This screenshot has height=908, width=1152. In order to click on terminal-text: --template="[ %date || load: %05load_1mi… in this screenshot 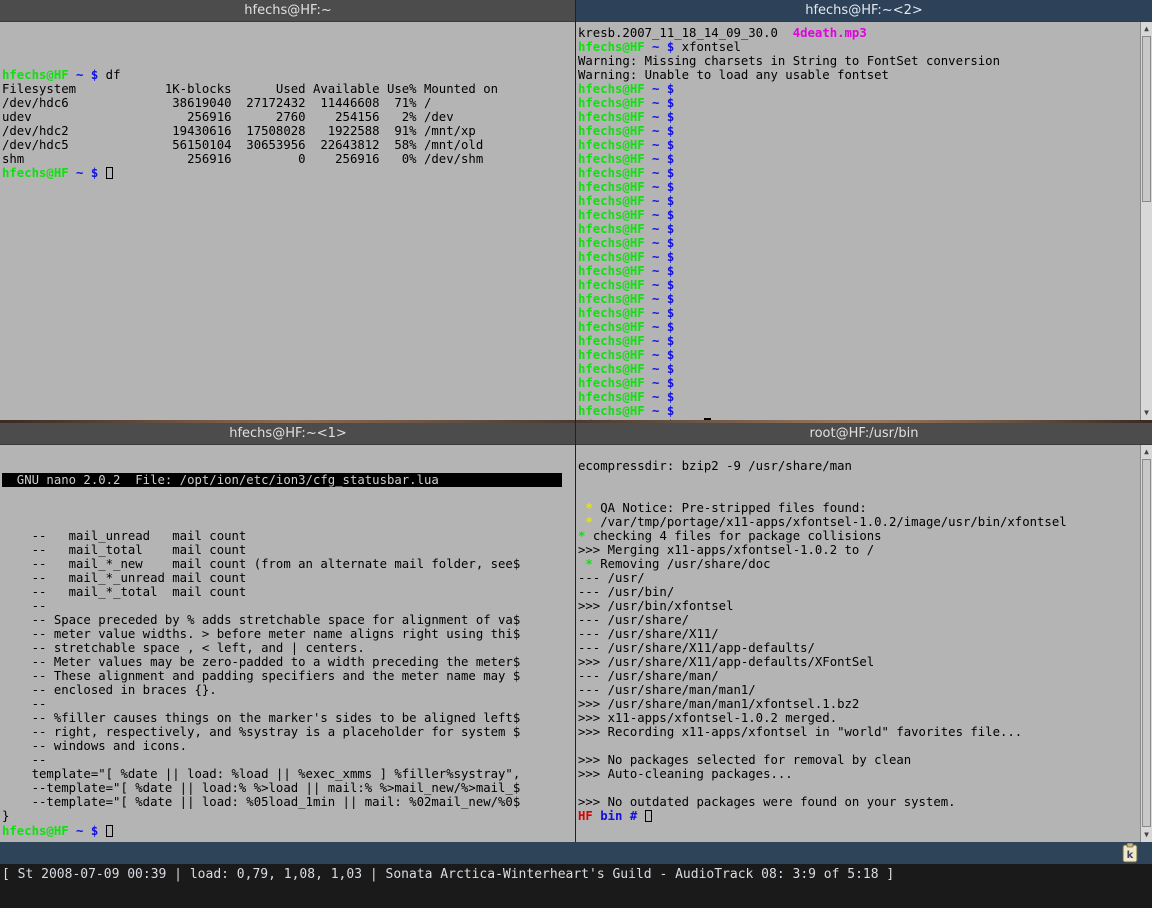, I will do `click(261, 802)`.